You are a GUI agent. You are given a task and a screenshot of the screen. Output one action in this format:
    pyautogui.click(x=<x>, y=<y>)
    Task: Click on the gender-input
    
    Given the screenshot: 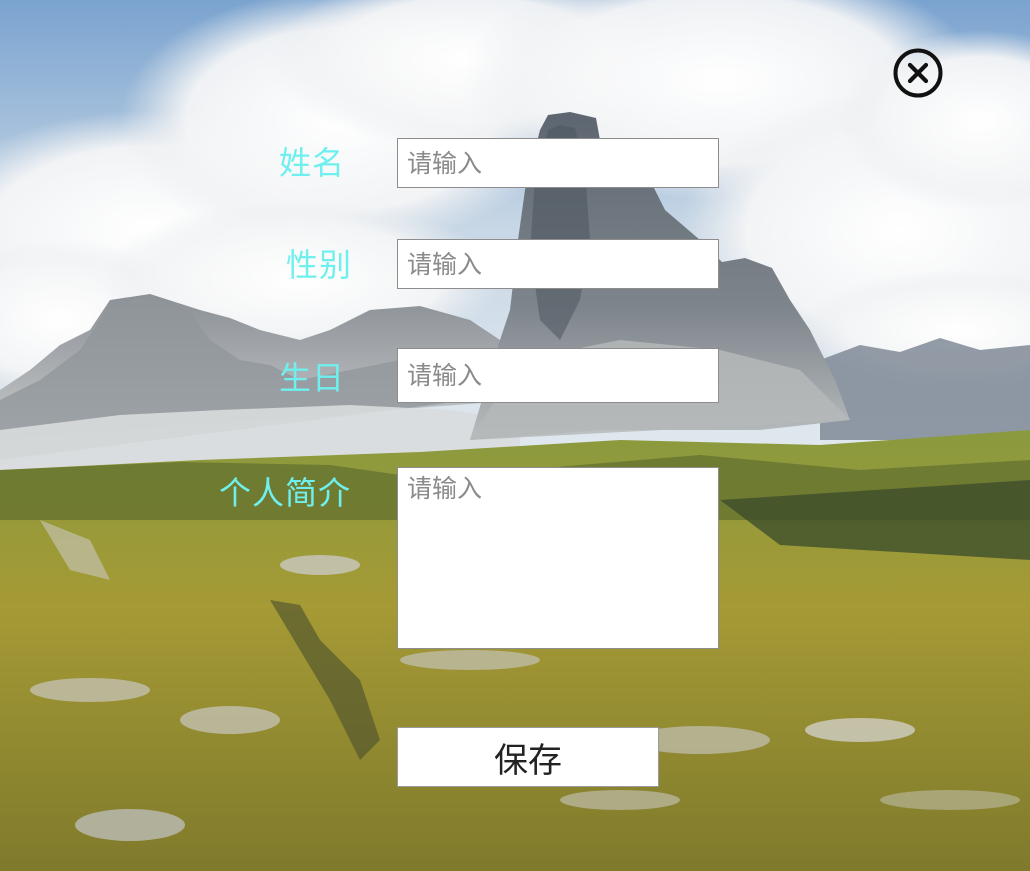 What is the action you would take?
    pyautogui.click(x=558, y=264)
    